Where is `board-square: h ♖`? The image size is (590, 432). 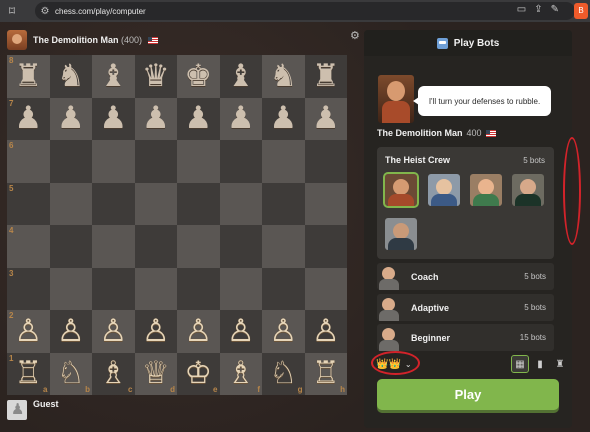
board-square: h ♖ is located at coordinates (325, 373).